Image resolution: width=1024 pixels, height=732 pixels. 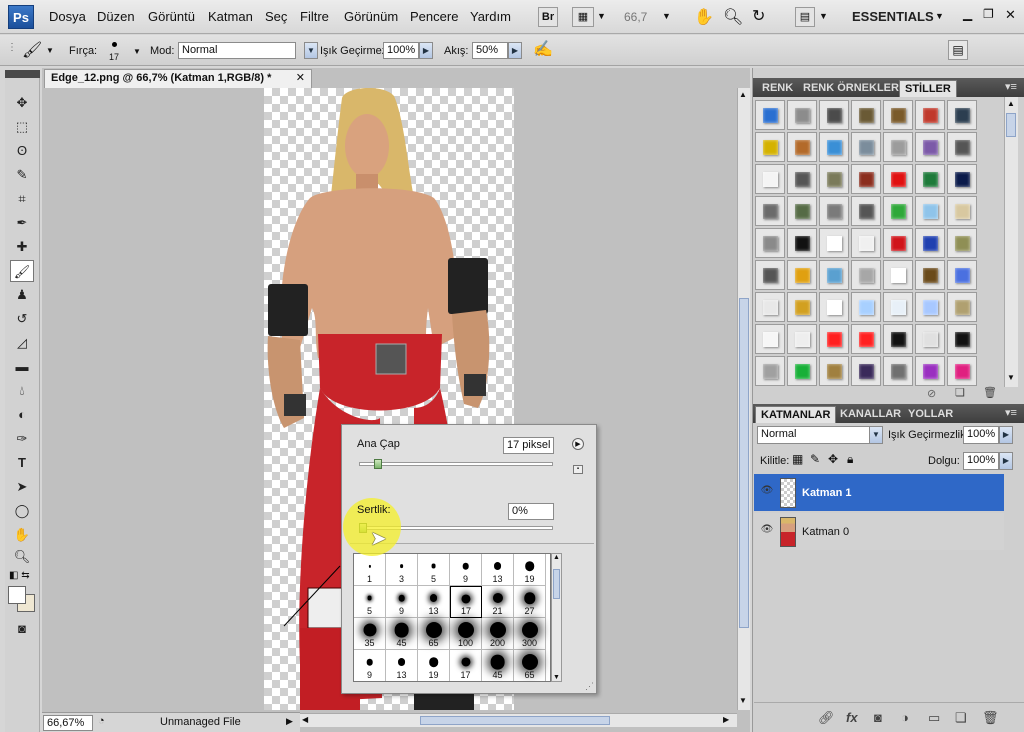 I want to click on scroll-left-icon: ◀, so click(x=305, y=719).